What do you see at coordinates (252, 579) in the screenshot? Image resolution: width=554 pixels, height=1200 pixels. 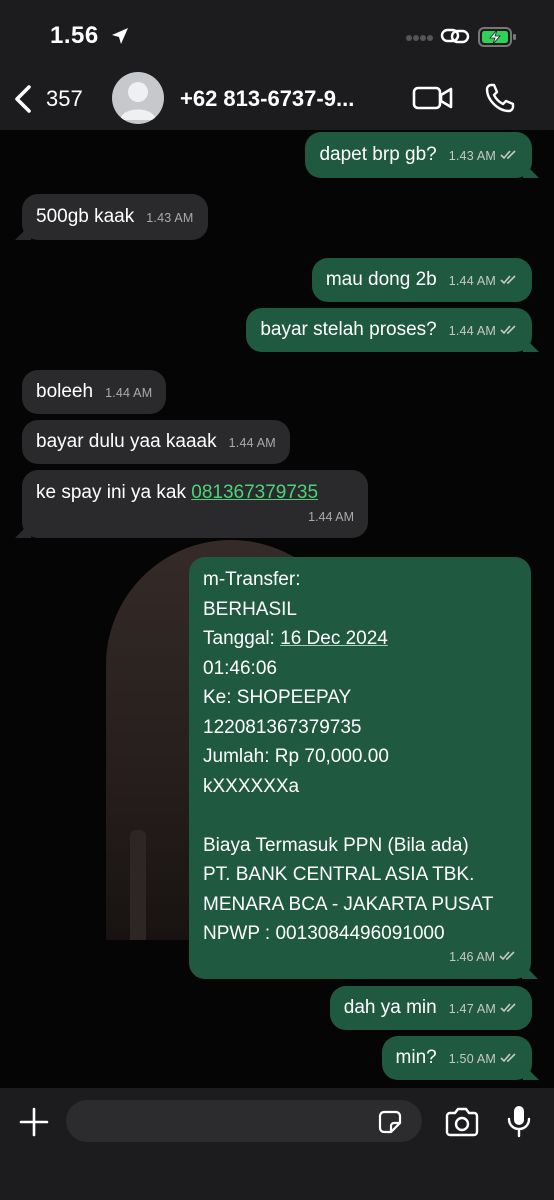 I see `receipt-line: m-Transfer:` at bounding box center [252, 579].